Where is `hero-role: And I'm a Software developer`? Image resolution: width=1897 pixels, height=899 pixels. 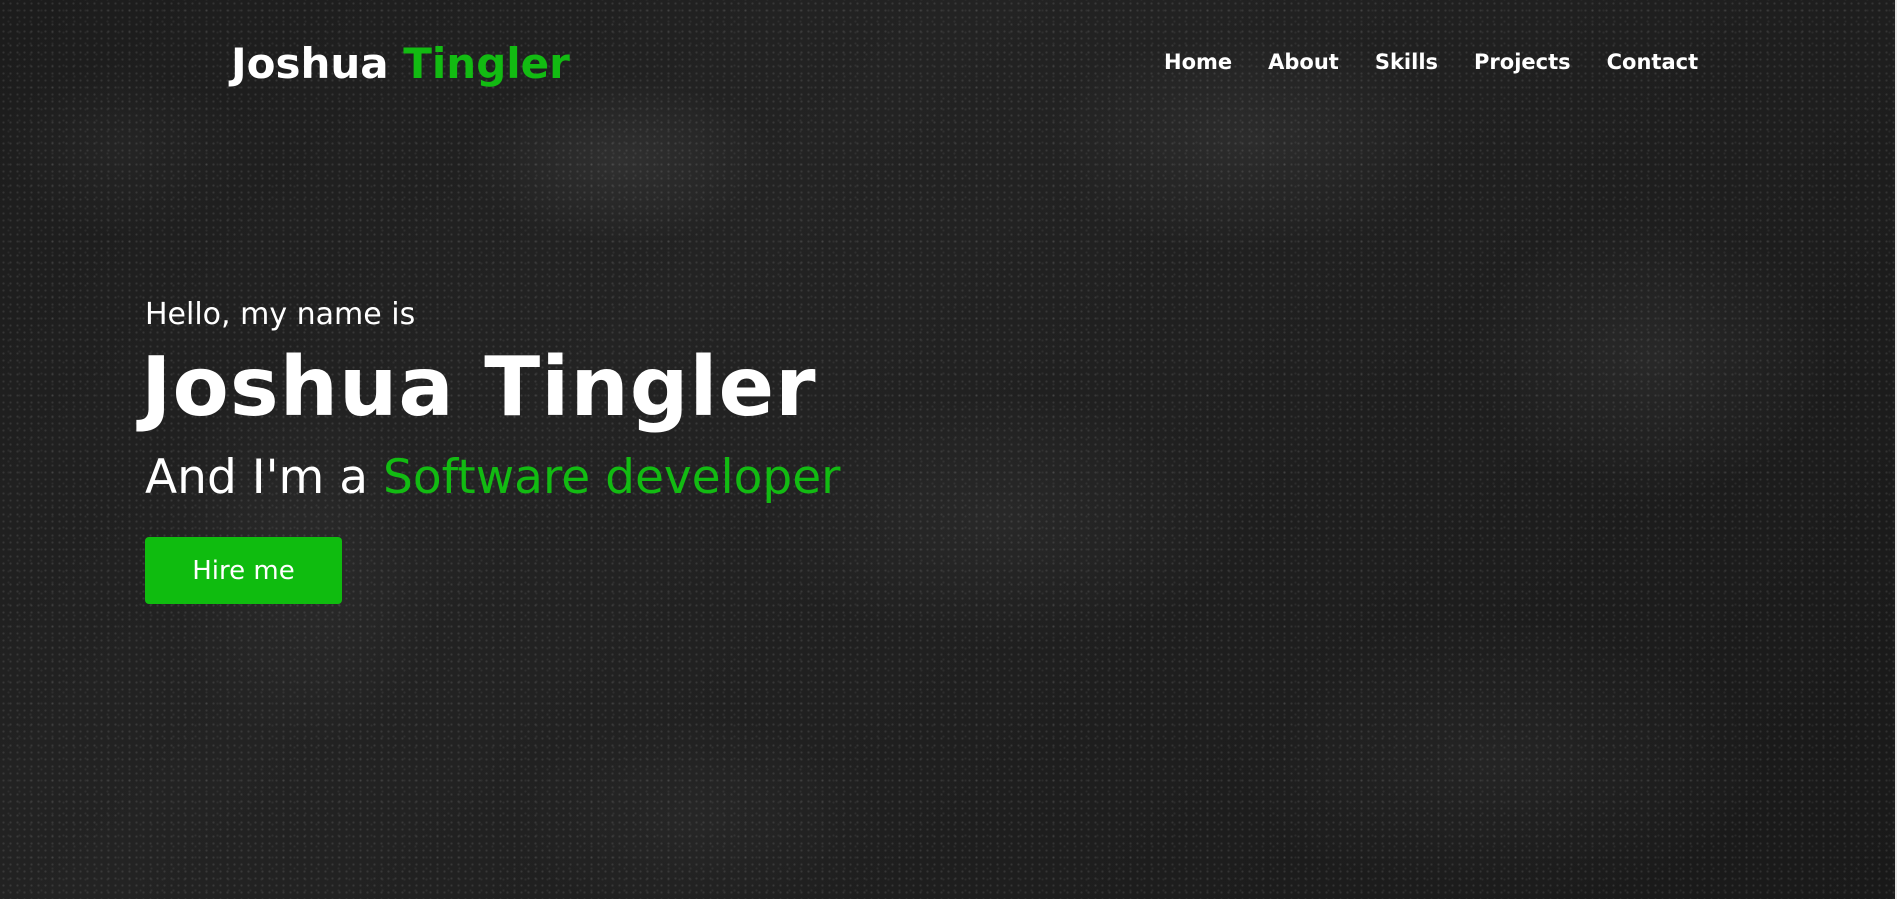
hero-role: And I'm a Software developer is located at coordinates (492, 478).